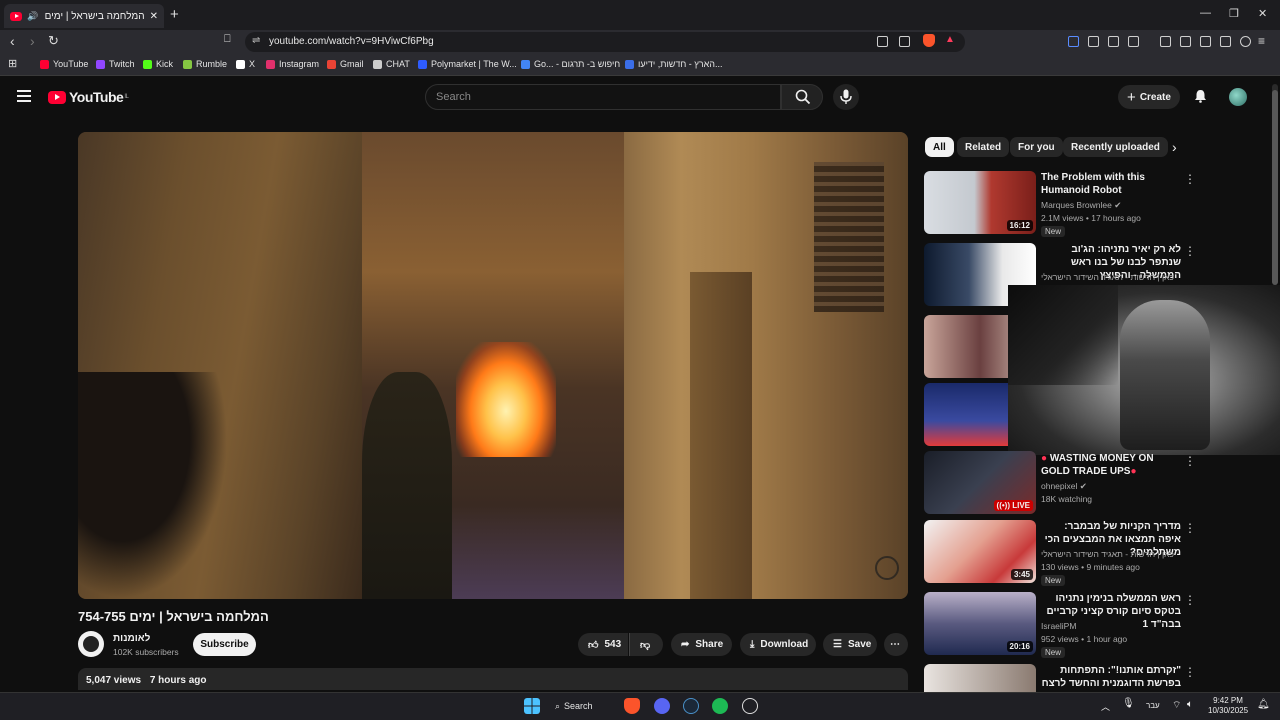 Image resolution: width=1280 pixels, height=720 pixels. Describe the element at coordinates (904, 41) in the screenshot. I see `share-page-icon` at that location.